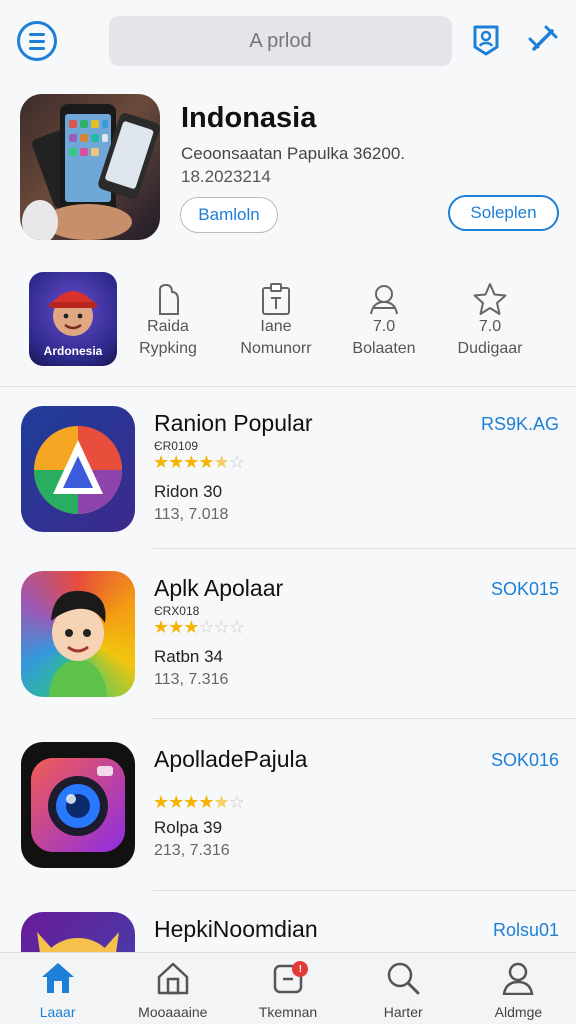 Image resolution: width=576 pixels, height=1024 pixels. I want to click on profile-icon, so click(518, 979).